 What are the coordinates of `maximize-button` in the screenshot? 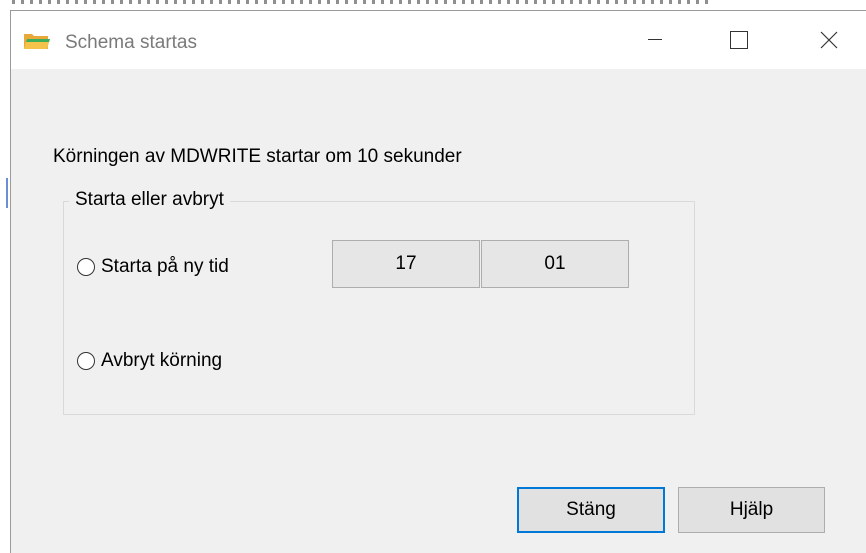 It's located at (739, 40).